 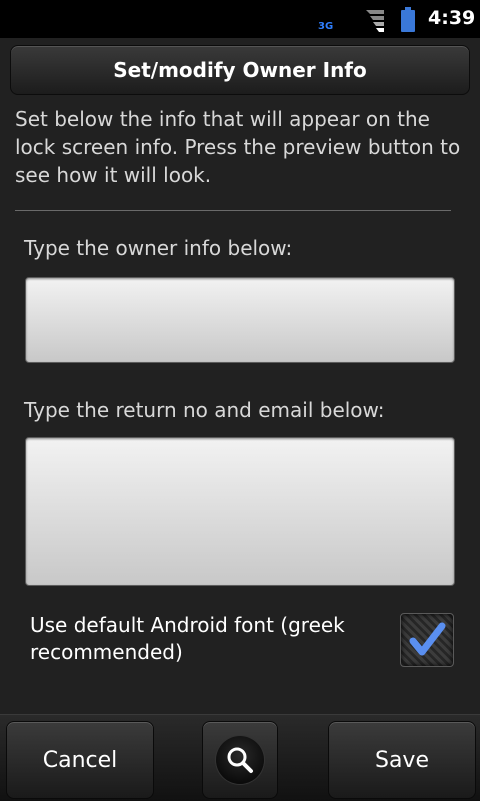 I want to click on divider, so click(x=233, y=210).